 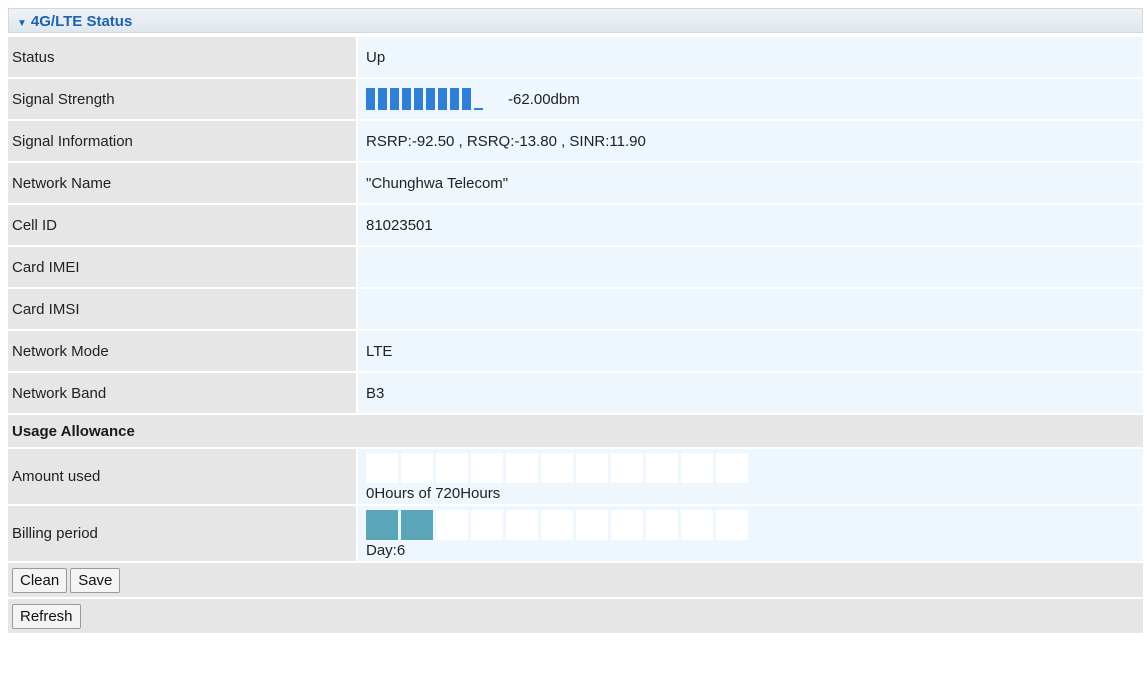 What do you see at coordinates (95, 580) in the screenshot?
I see `save-button: Save` at bounding box center [95, 580].